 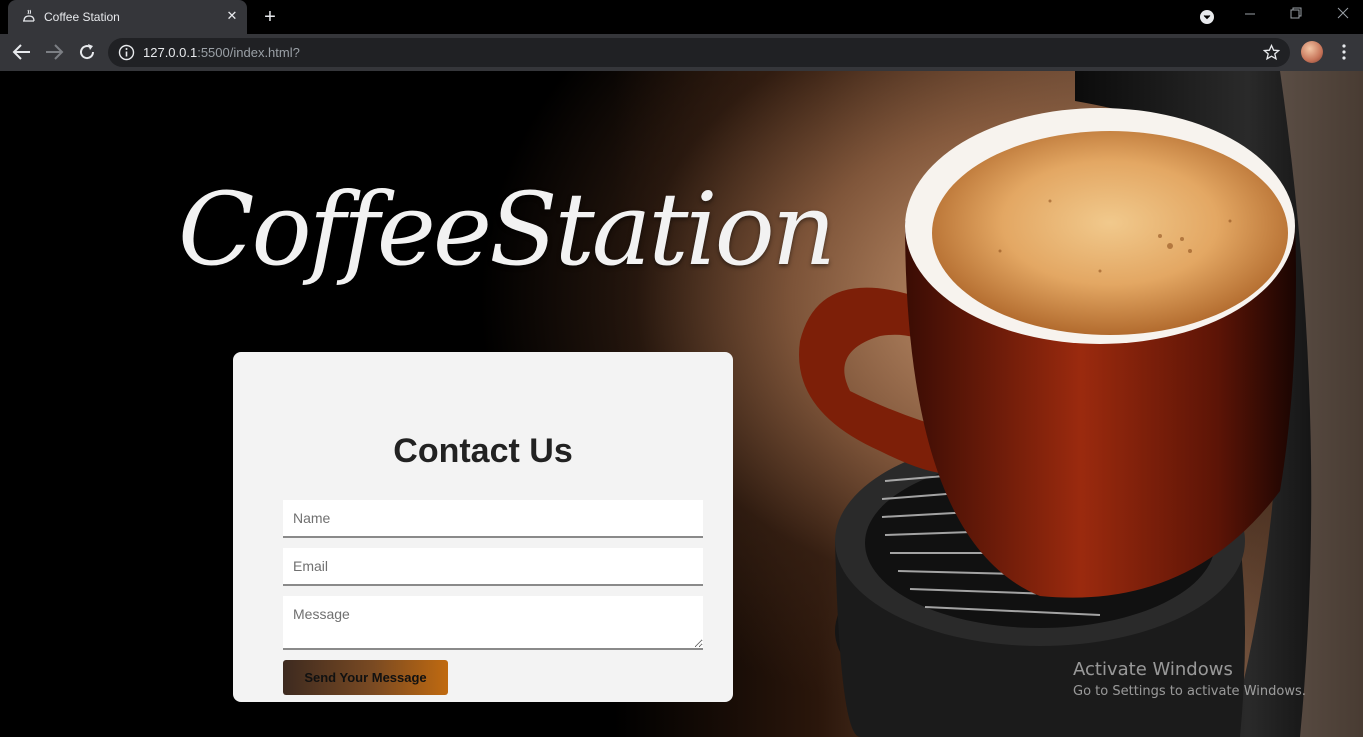 What do you see at coordinates (232, 16) in the screenshot?
I see `close-icon: ✕` at bounding box center [232, 16].